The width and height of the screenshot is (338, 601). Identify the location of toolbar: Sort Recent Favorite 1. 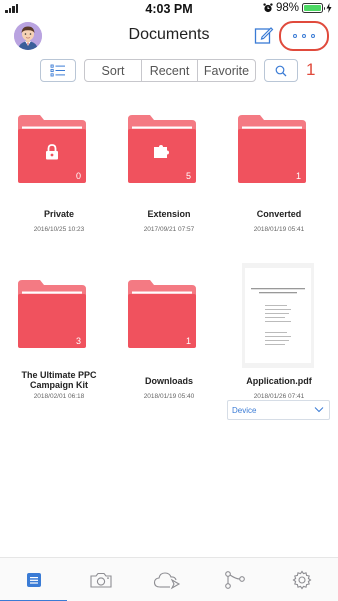
(169, 71).